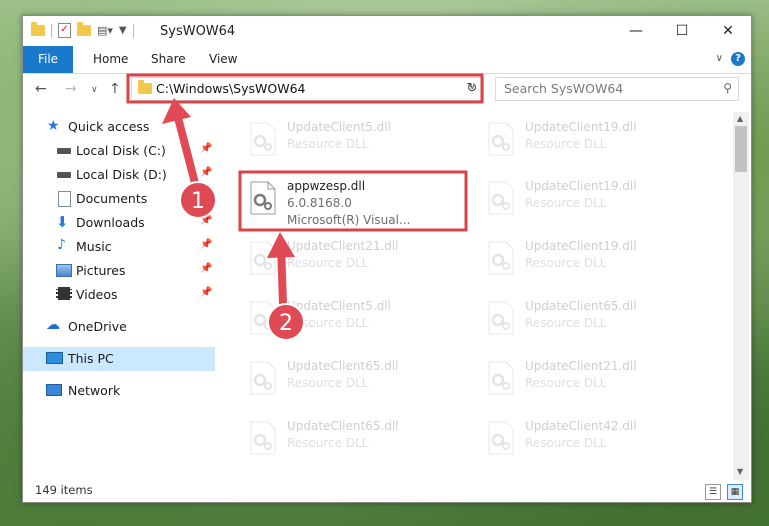  What do you see at coordinates (112, 198) in the screenshot?
I see `sidebar-item-label: Documents` at bounding box center [112, 198].